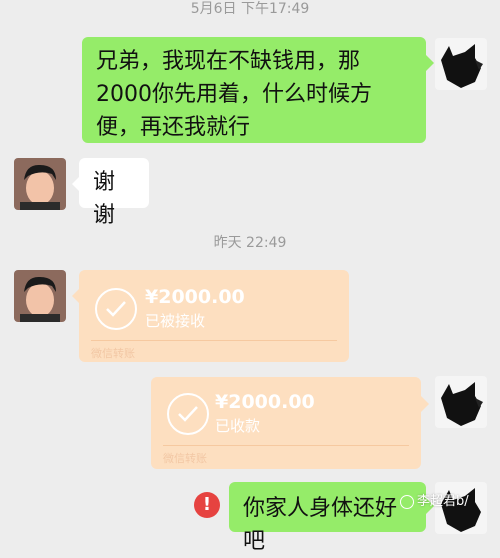  I want to click on watermark-text: 李超君b/, so click(443, 501).